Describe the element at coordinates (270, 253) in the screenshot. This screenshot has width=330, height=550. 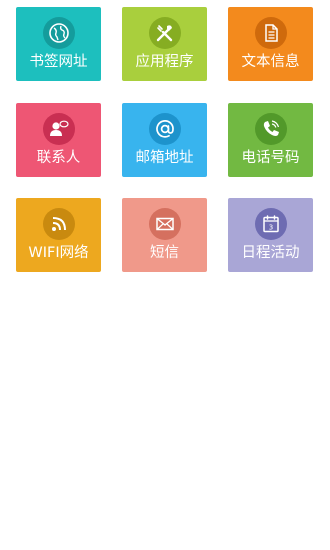
I see `tile-label: 日程活动` at that location.